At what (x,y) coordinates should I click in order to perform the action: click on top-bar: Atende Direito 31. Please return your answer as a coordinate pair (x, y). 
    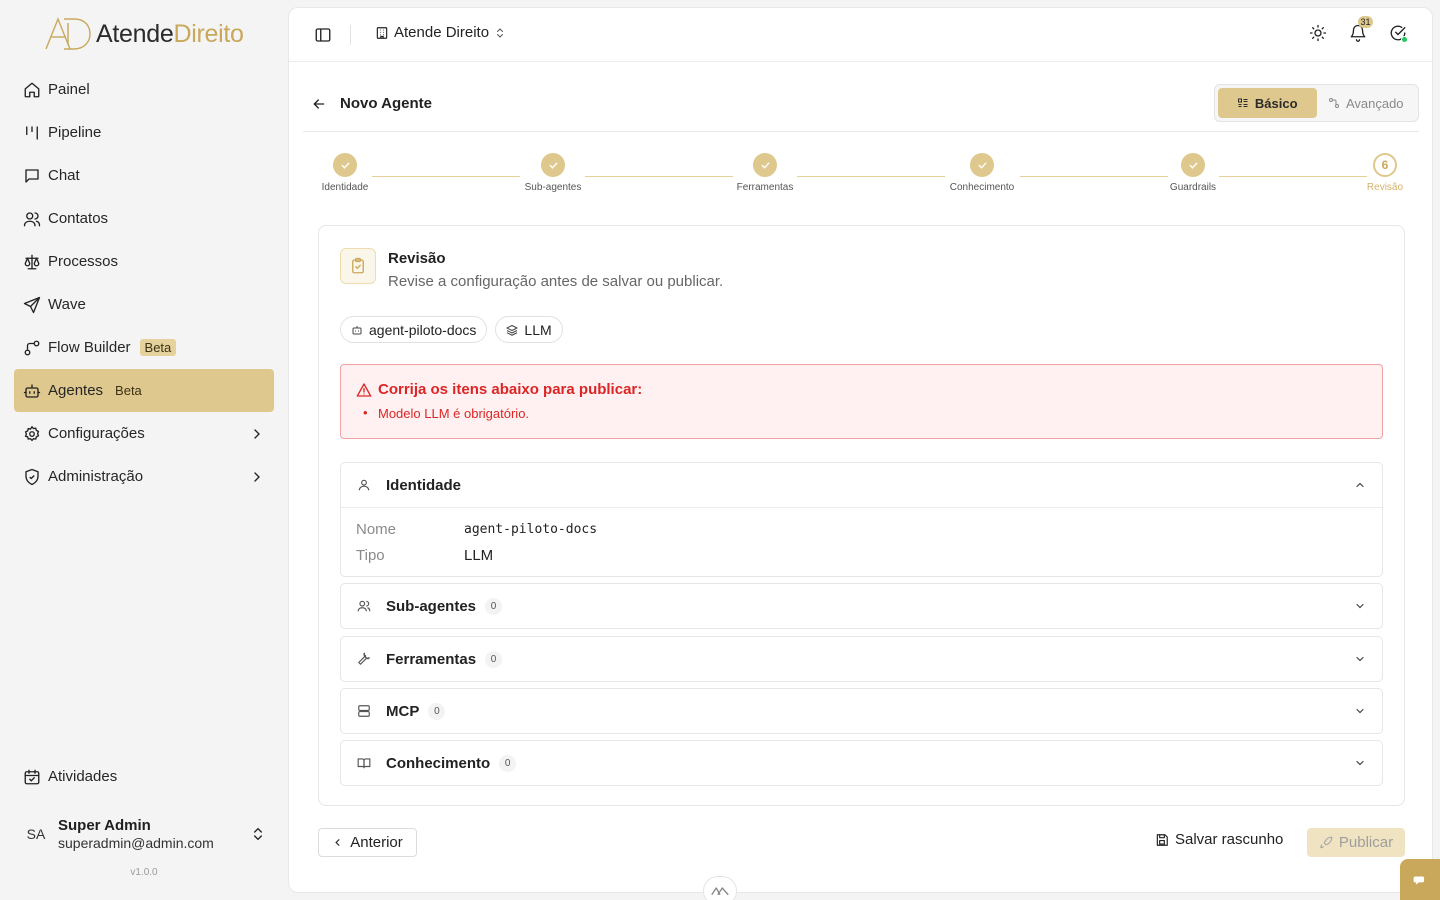
    Looking at the image, I should click on (860, 35).